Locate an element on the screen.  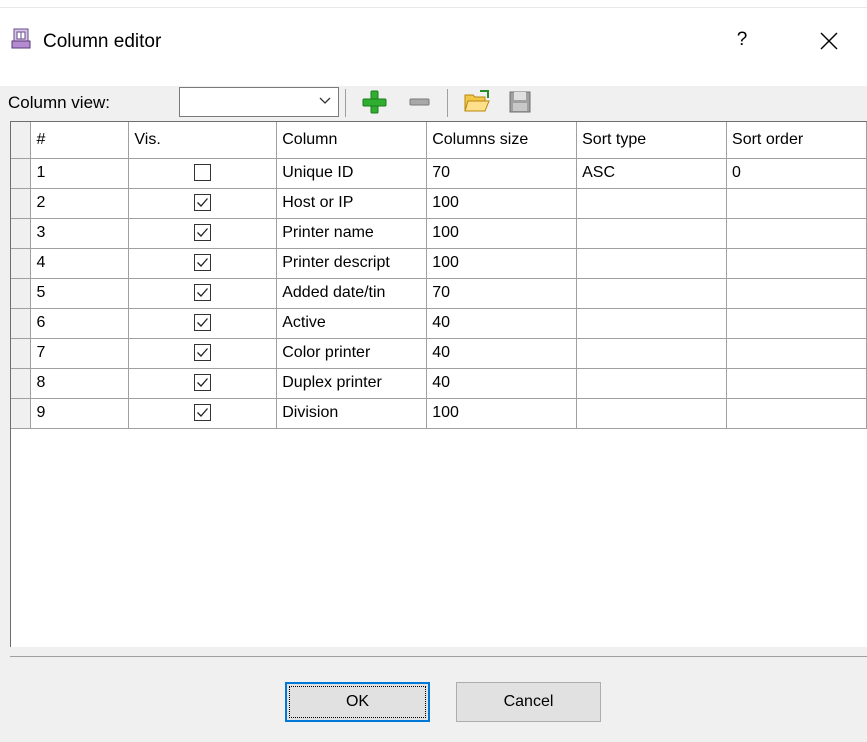
save-button is located at coordinates (520, 102).